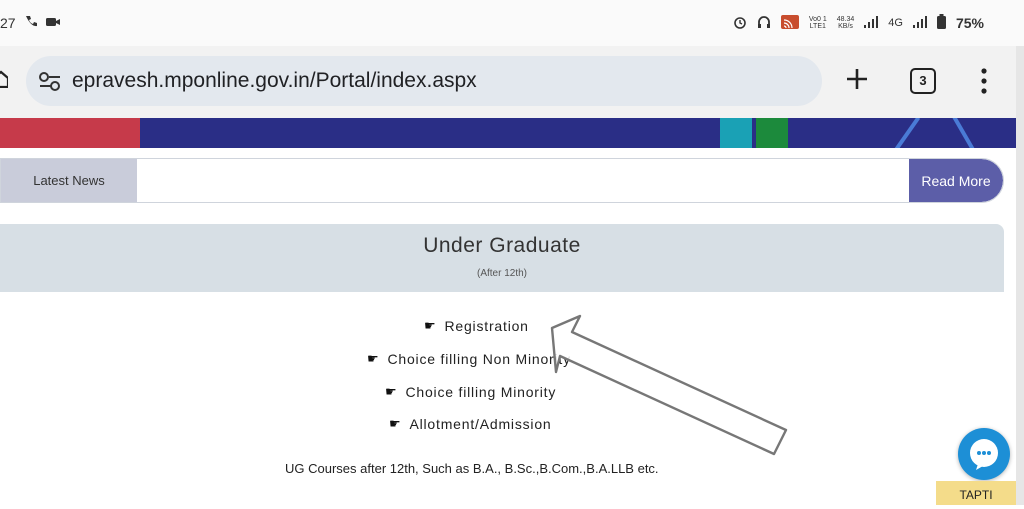  I want to click on tapti-badge: TAPTI, so click(976, 493).